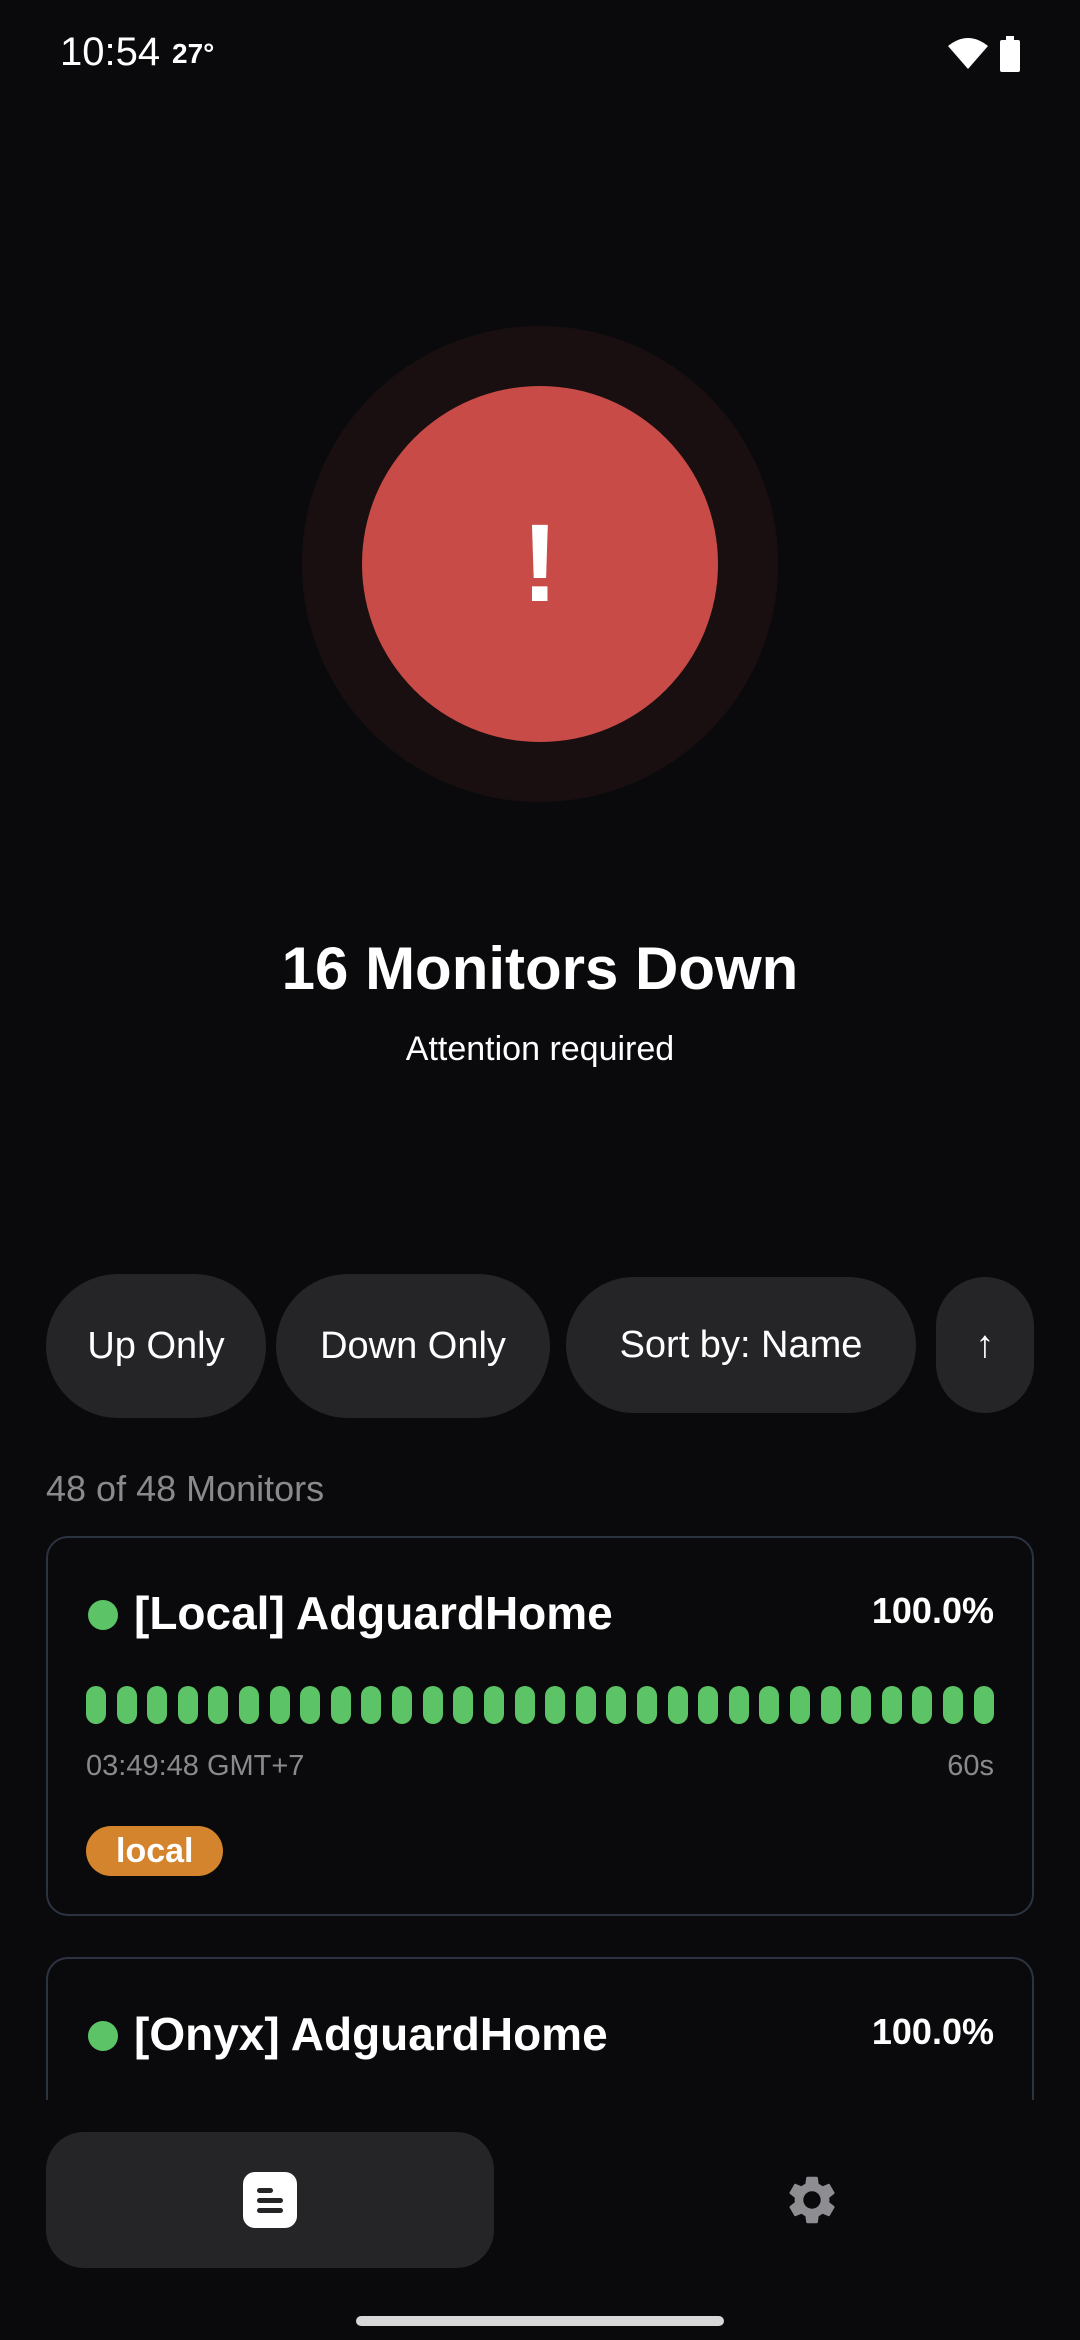 The height and width of the screenshot is (2340, 1080). Describe the element at coordinates (970, 1766) in the screenshot. I see `monitor-interval: 60s` at that location.